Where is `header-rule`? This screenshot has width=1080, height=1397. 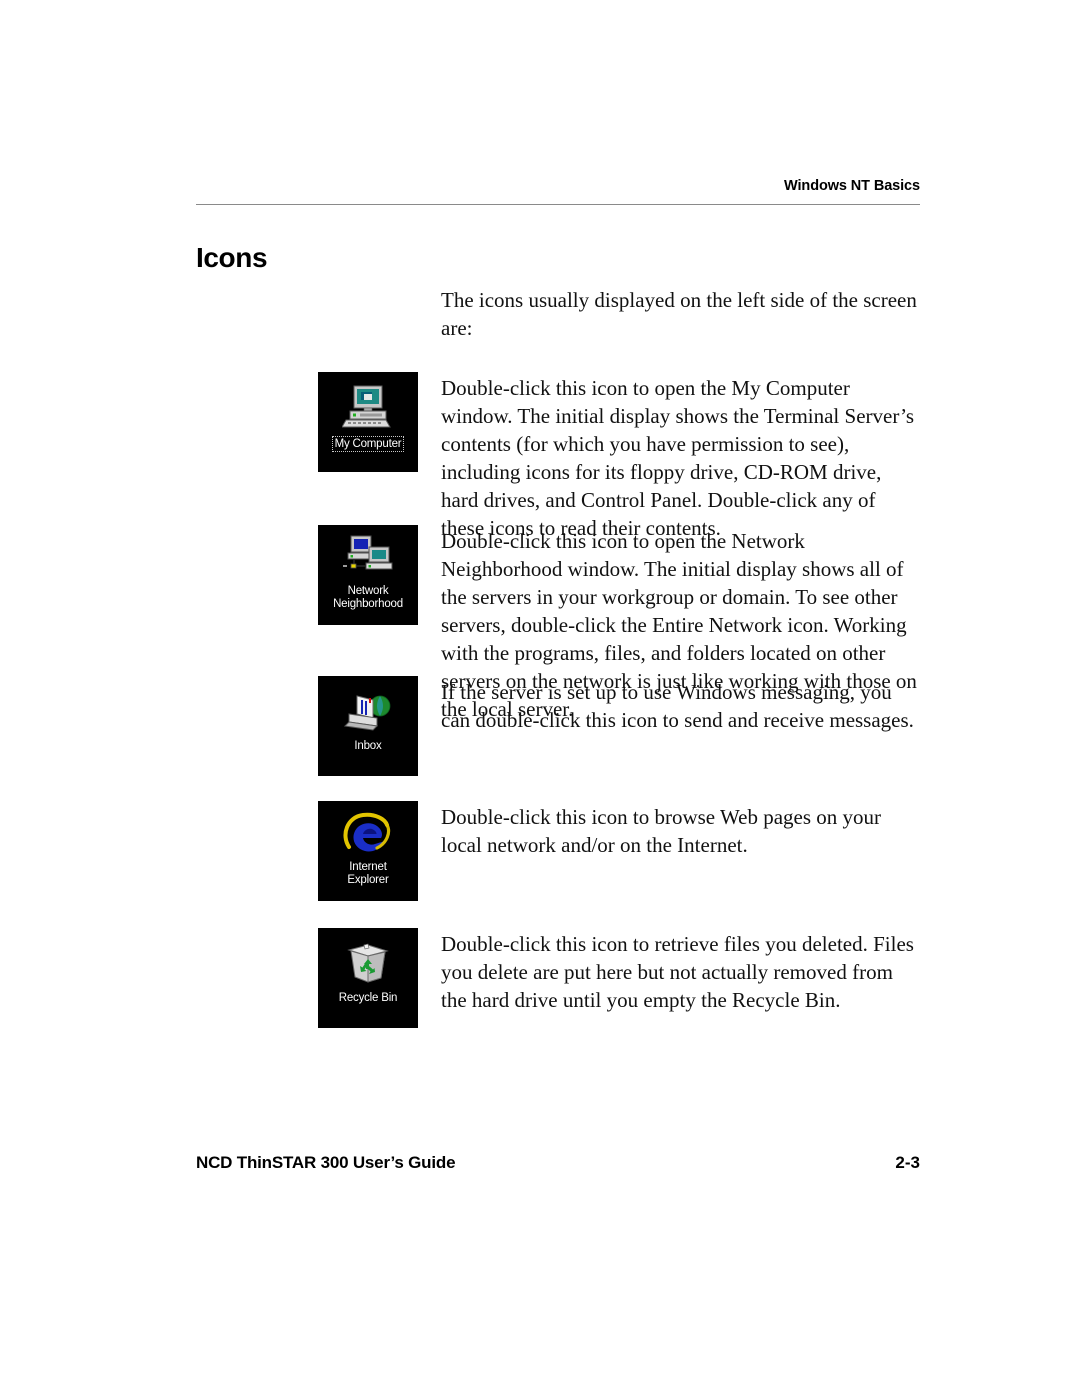
header-rule is located at coordinates (558, 204).